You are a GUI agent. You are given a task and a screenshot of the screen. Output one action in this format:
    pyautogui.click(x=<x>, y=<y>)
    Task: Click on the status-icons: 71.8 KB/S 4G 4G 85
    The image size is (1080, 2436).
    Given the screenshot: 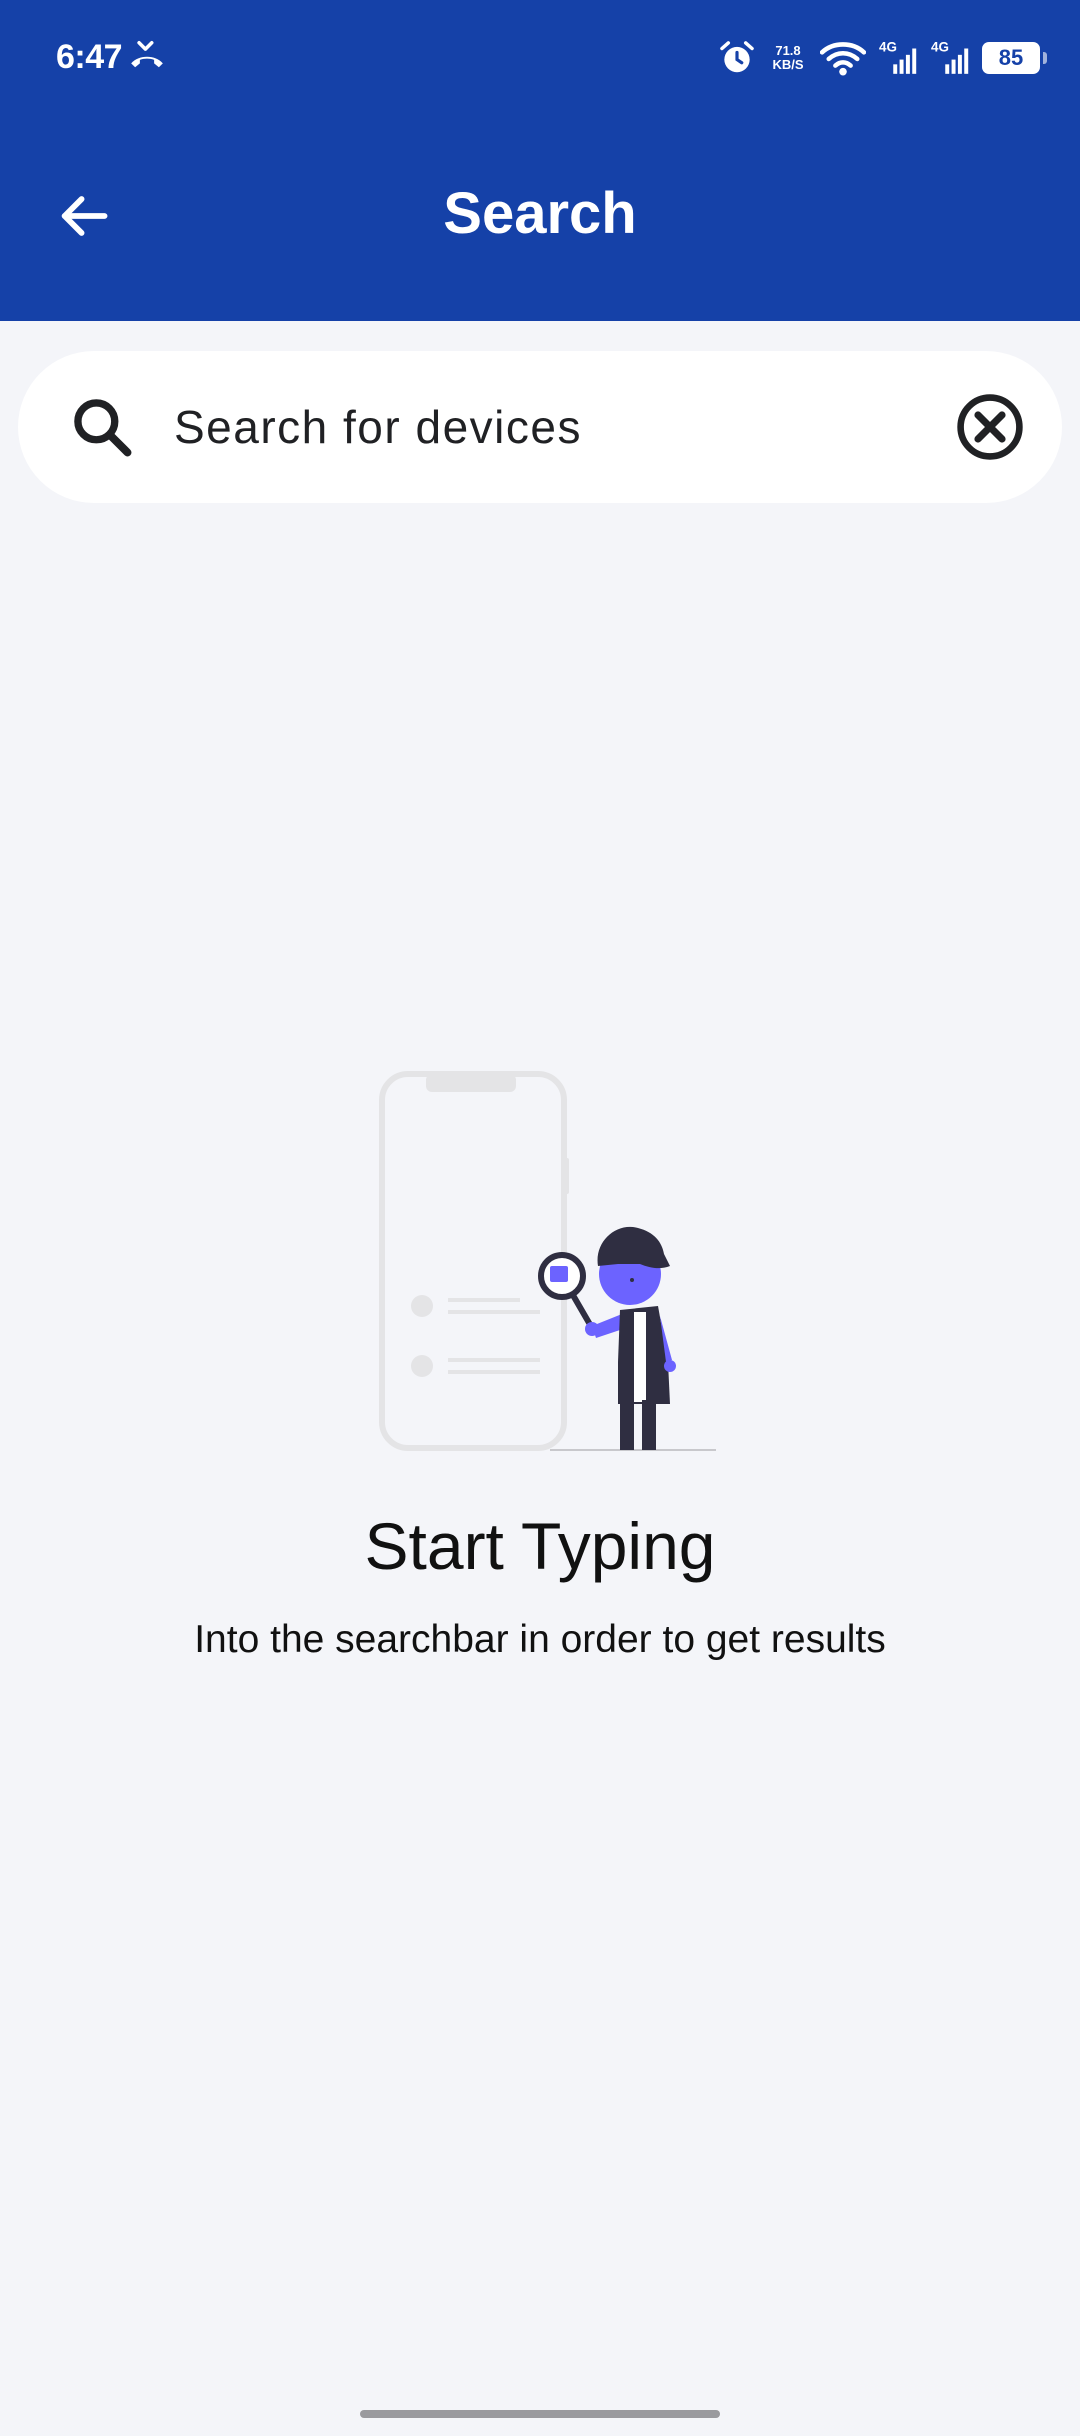 What is the action you would take?
    pyautogui.click(x=882, y=58)
    